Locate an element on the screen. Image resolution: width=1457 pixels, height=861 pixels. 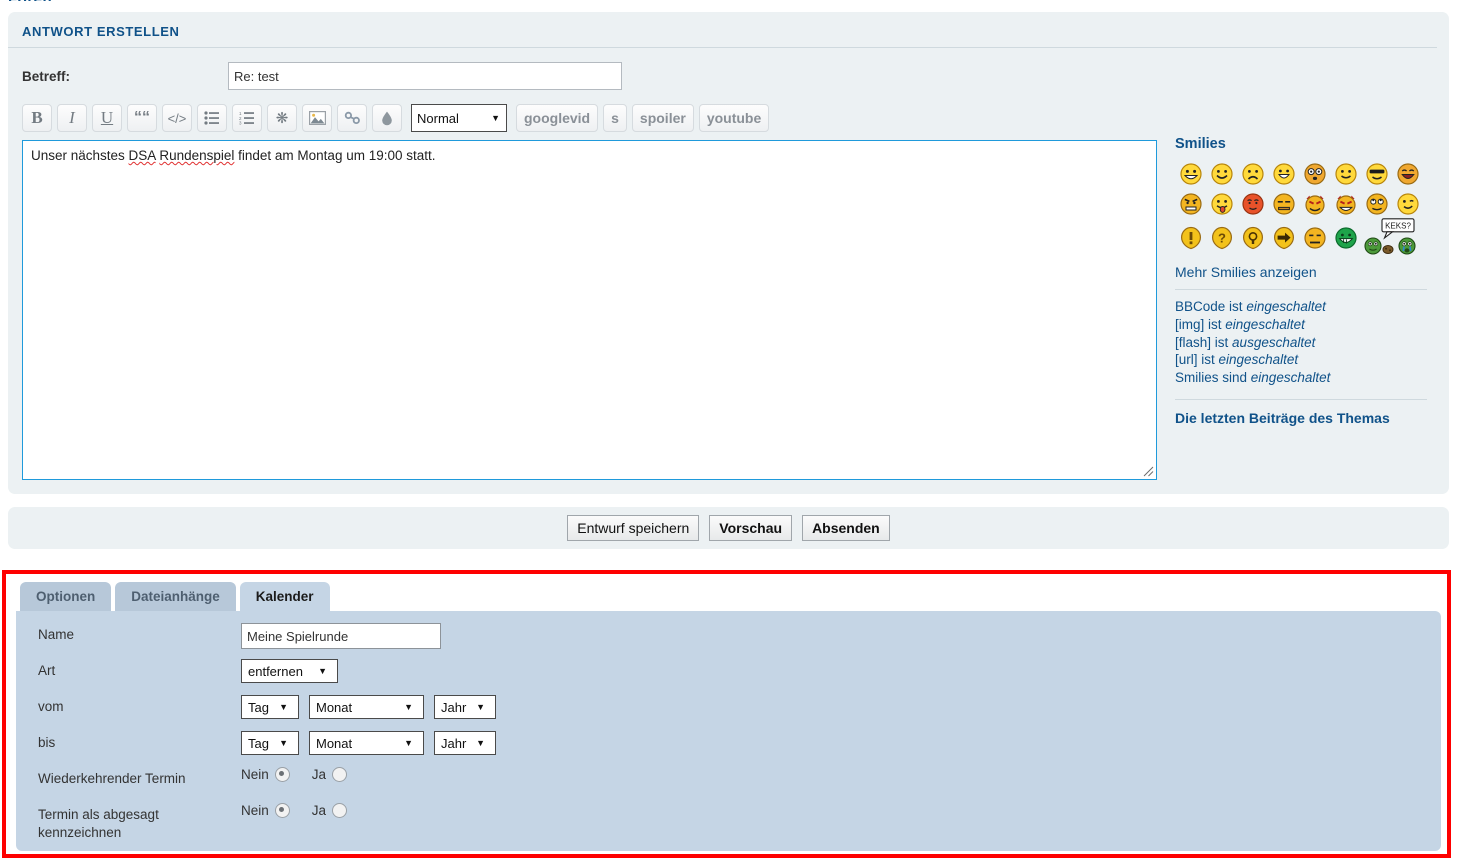
bold-button: B is located at coordinates (37, 118).